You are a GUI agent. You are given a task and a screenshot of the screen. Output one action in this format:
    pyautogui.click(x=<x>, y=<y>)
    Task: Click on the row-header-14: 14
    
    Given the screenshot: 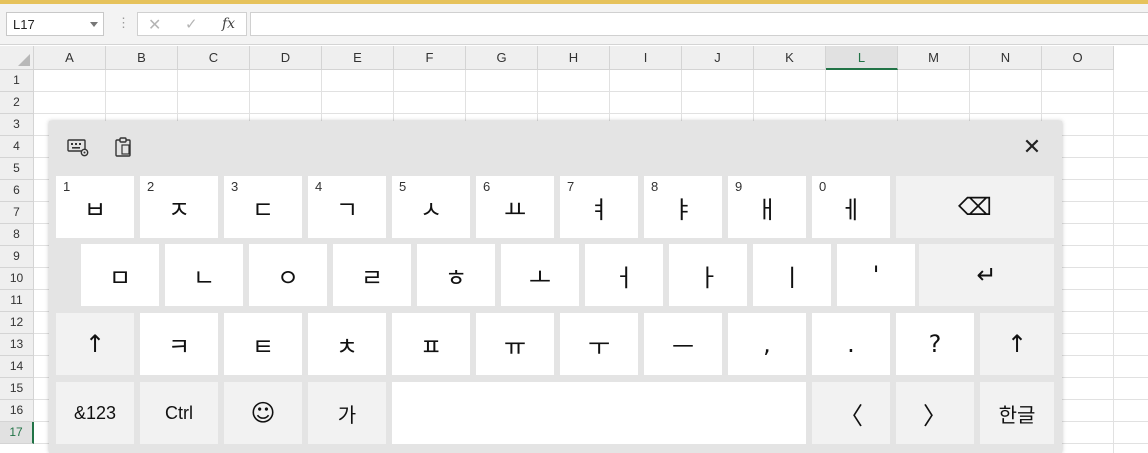 What is the action you would take?
    pyautogui.click(x=17, y=367)
    